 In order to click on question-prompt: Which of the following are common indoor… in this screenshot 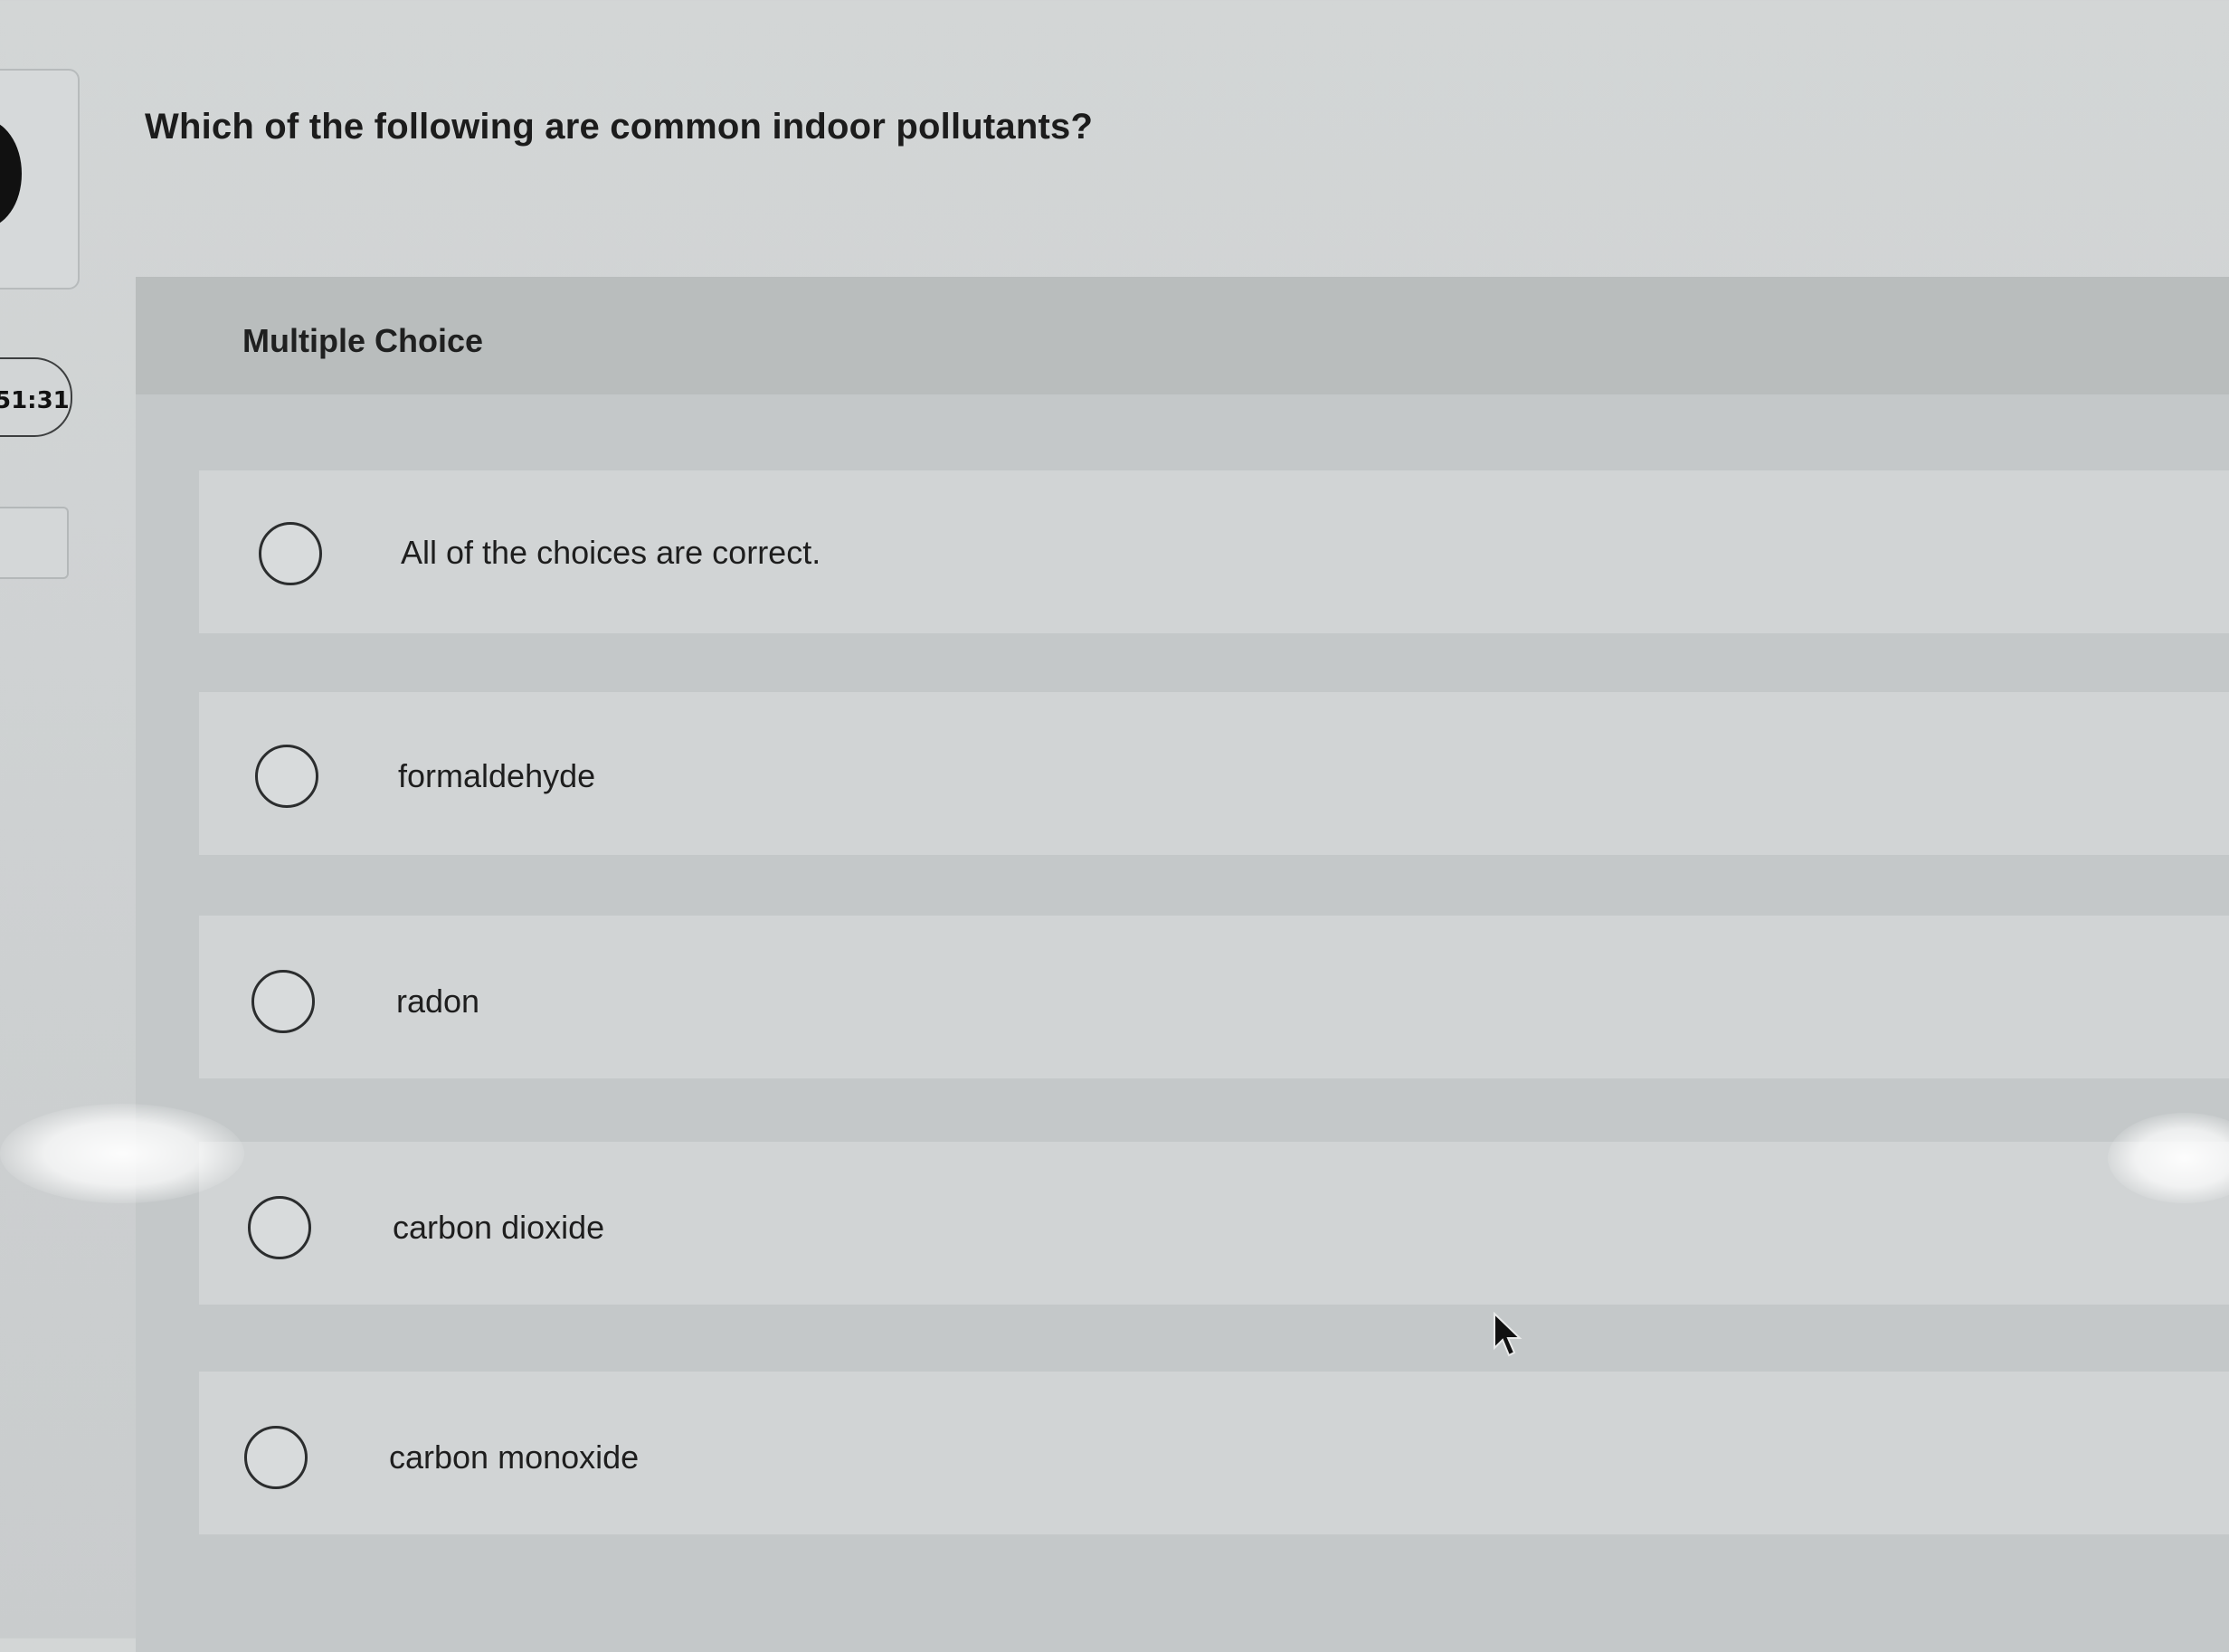, I will do `click(620, 127)`.